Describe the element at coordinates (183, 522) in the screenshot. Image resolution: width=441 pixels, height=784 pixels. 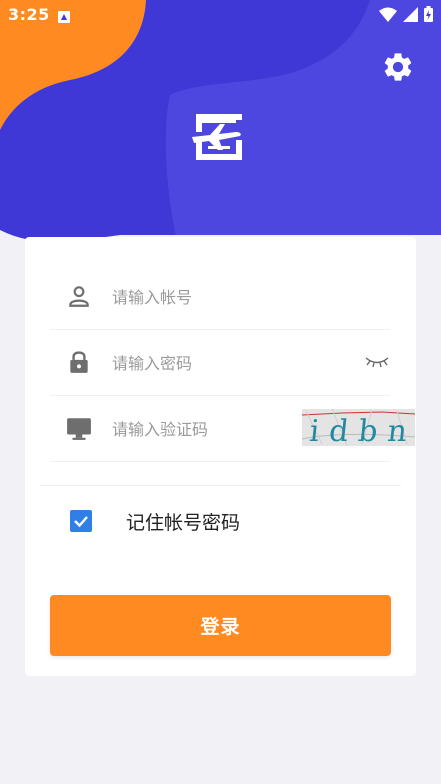
I see `remember-label: 记住帐号密码` at that location.